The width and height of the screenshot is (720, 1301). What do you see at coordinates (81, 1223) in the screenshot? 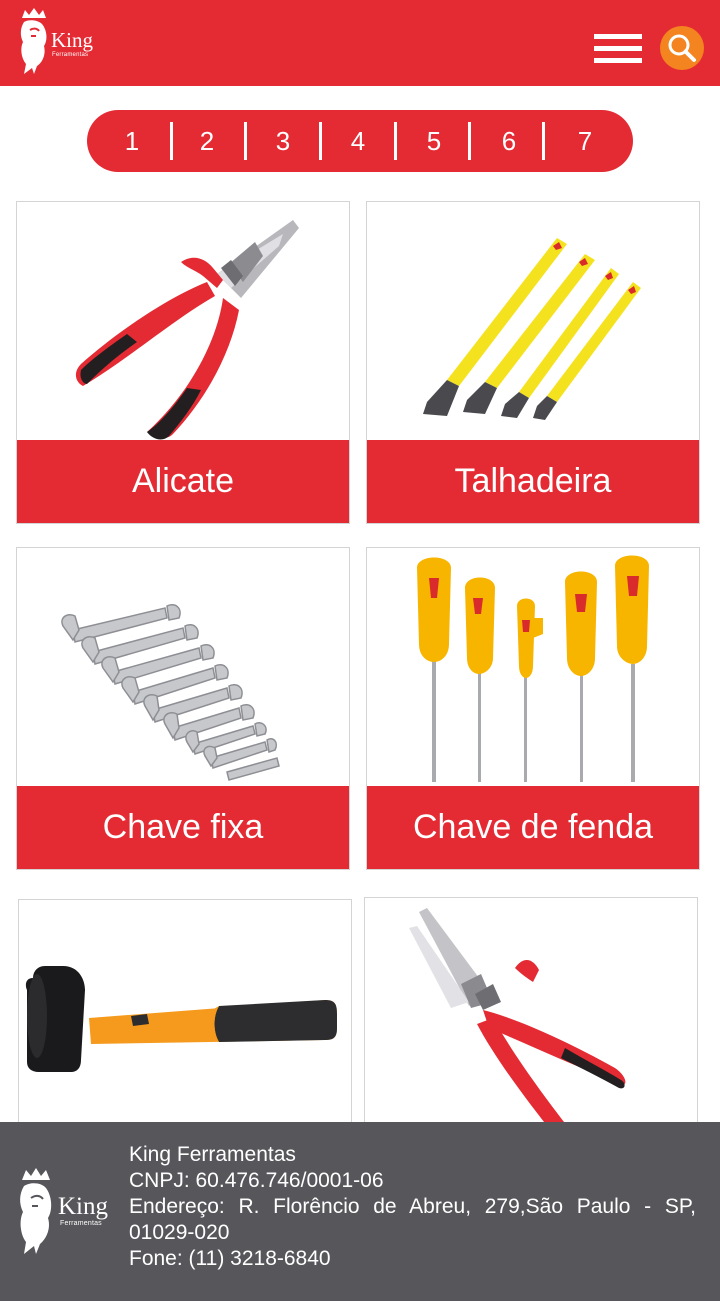
I see `footer-logo-subtext: Ferramentas` at bounding box center [81, 1223].